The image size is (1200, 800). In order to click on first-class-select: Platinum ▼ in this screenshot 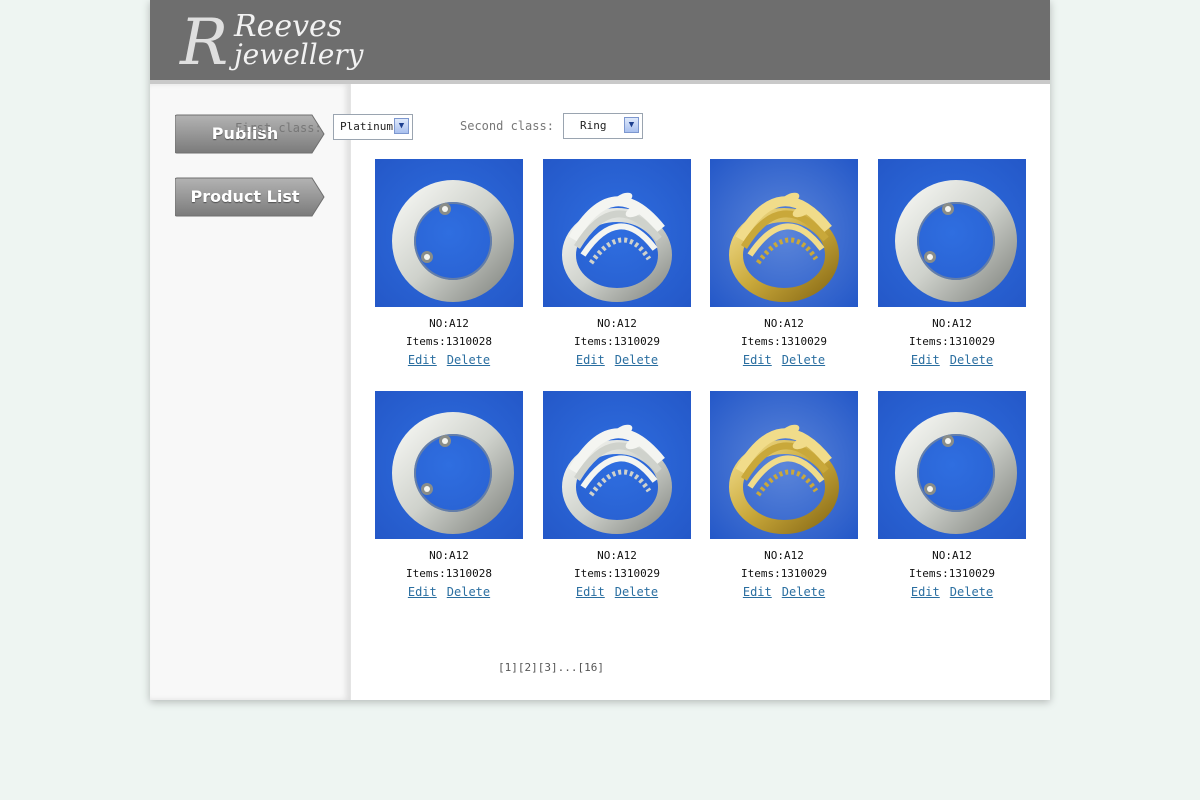, I will do `click(373, 127)`.